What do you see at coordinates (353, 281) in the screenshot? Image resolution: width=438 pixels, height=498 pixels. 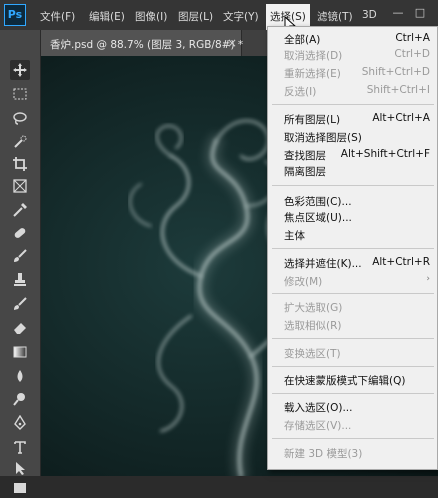 I see `menu-item-modify: 修改(M) ›` at bounding box center [353, 281].